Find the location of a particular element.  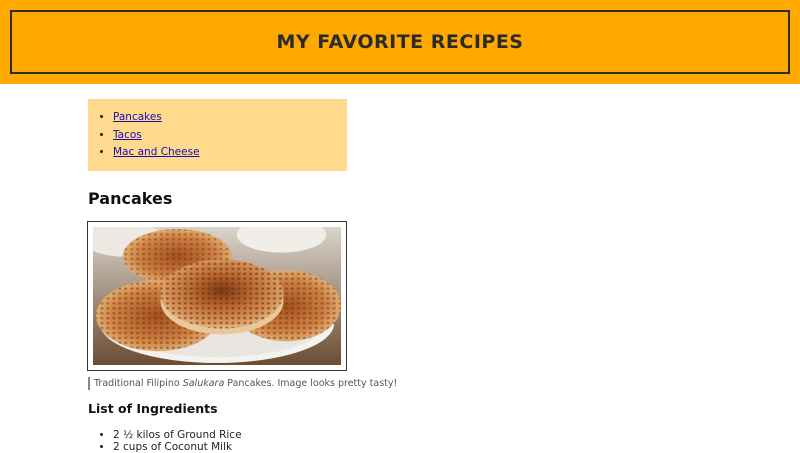

link-mac-and-cheese: Mac and Cheese is located at coordinates (156, 152).